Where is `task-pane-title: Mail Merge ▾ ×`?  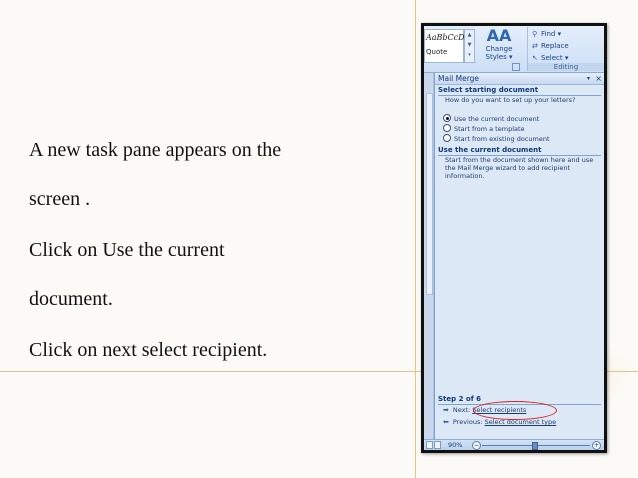
task-pane-title: Mail Merge ▾ × is located at coordinates (519, 79).